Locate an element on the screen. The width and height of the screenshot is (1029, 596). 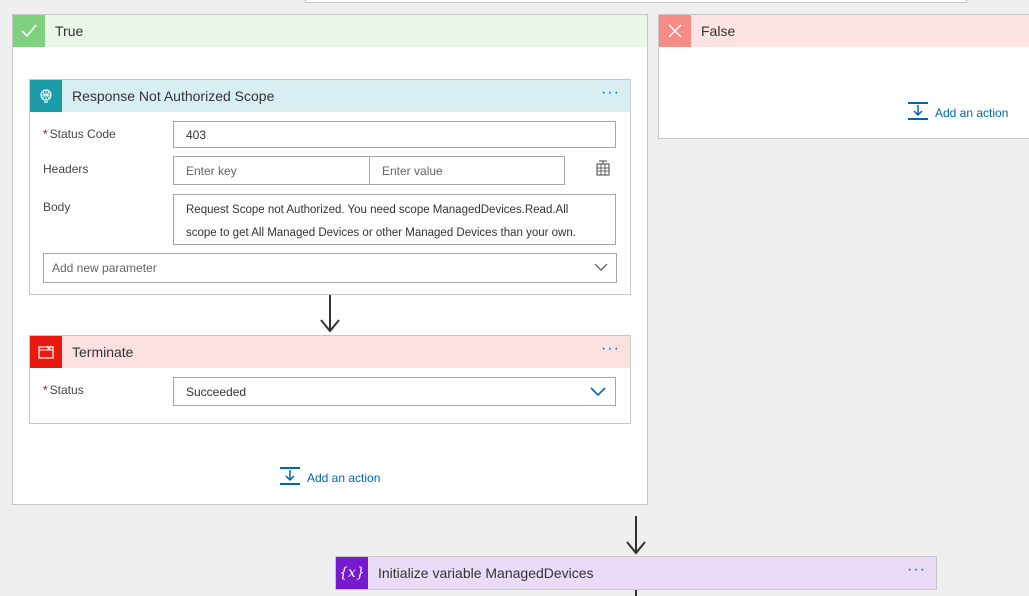
false-add-action-button: Add an action is located at coordinates (957, 112).